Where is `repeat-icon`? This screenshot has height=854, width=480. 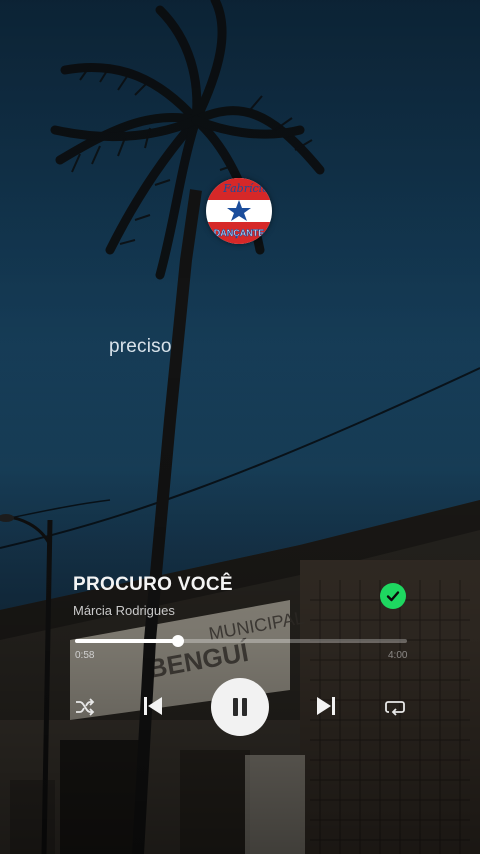
repeat-icon is located at coordinates (395, 708).